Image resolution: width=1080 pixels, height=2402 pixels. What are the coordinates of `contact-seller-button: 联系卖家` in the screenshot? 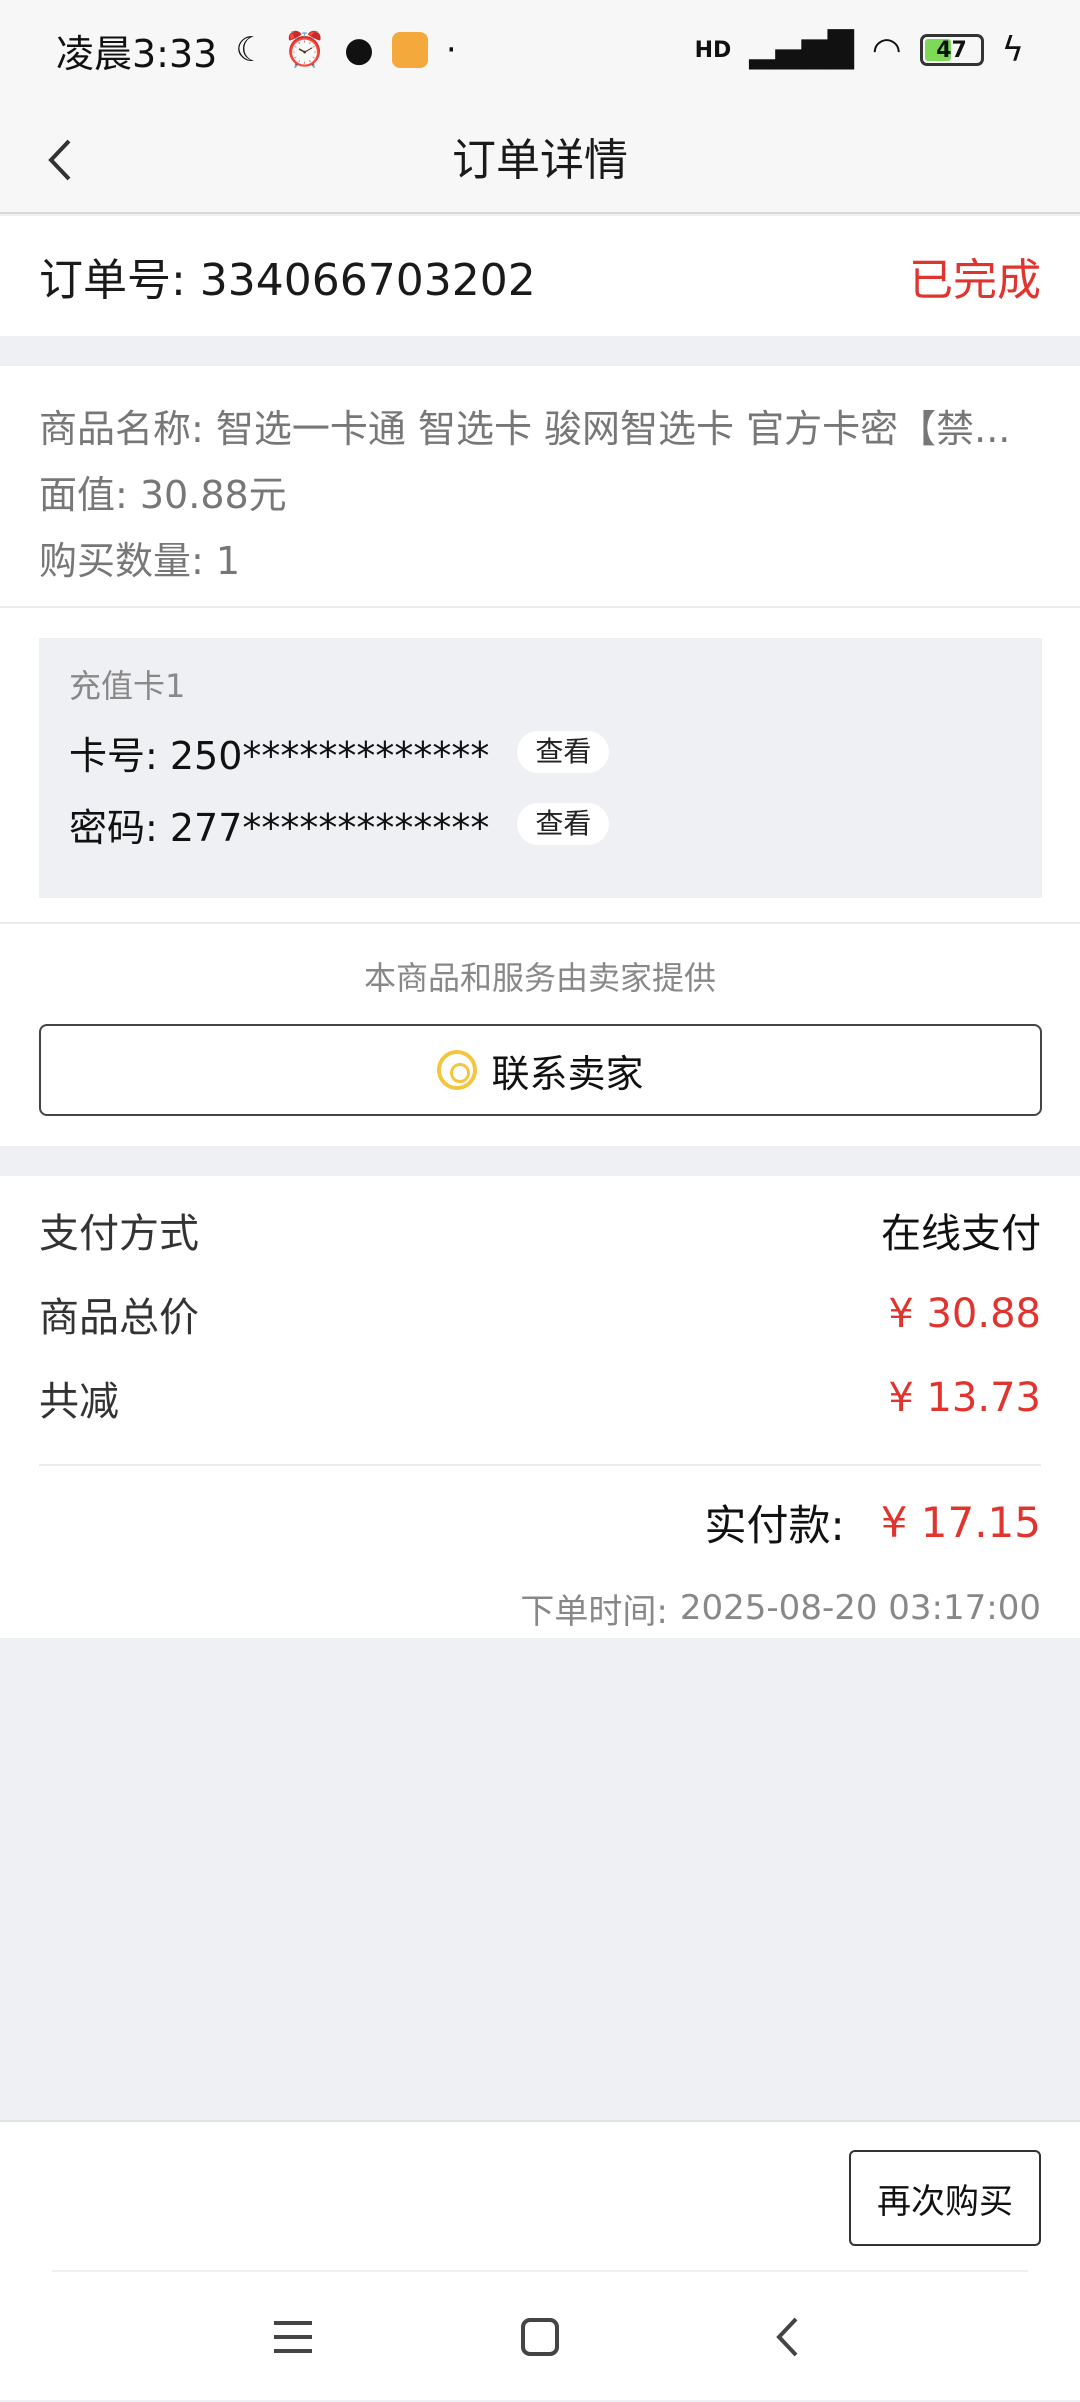 It's located at (540, 1070).